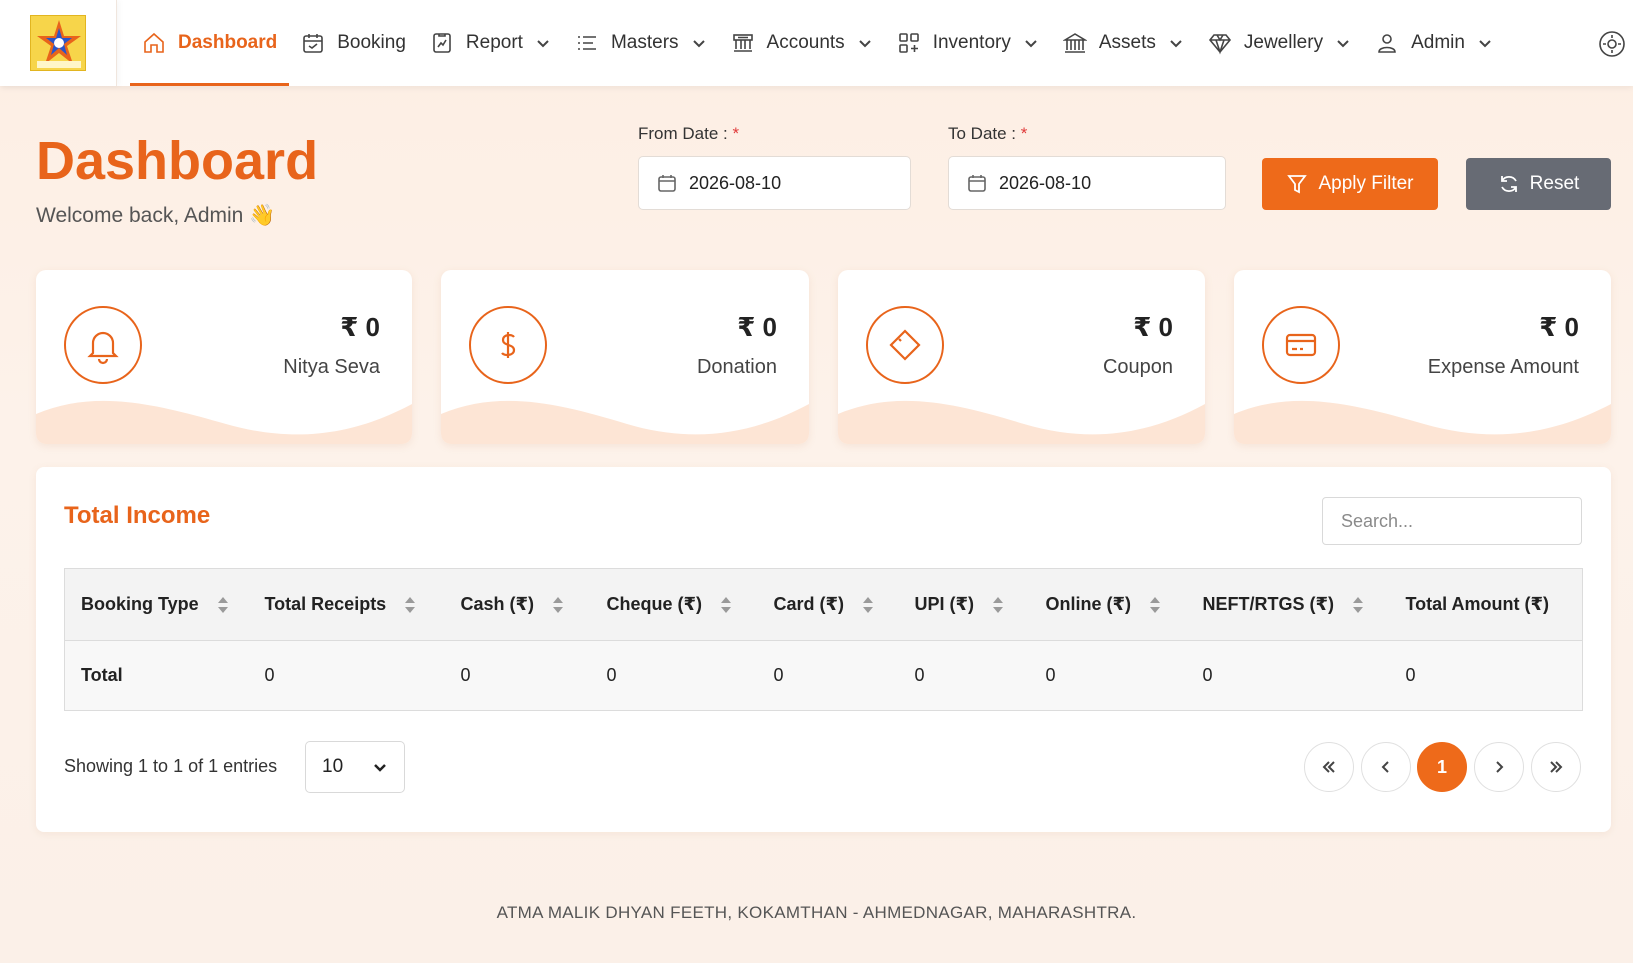 This screenshot has width=1633, height=963. I want to click on apply-filter-button: Apply Filter, so click(1350, 184).